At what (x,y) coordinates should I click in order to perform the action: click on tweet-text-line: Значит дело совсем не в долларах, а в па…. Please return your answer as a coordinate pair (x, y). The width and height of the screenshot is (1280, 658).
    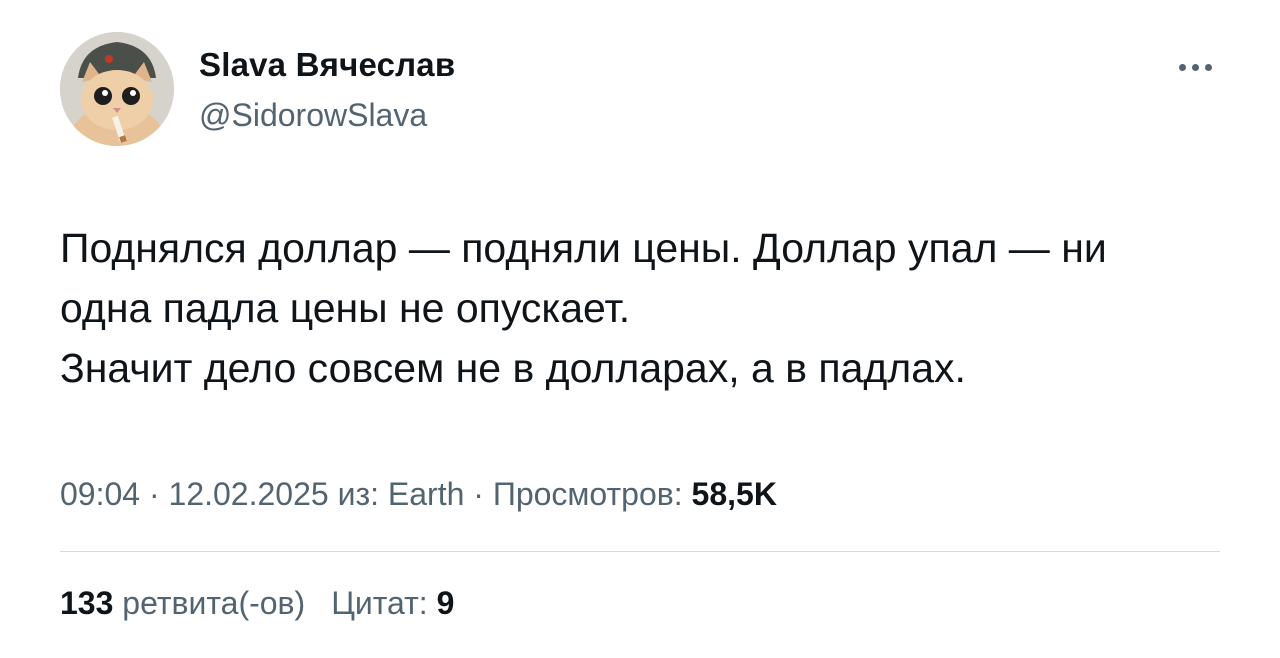
    Looking at the image, I should click on (513, 368).